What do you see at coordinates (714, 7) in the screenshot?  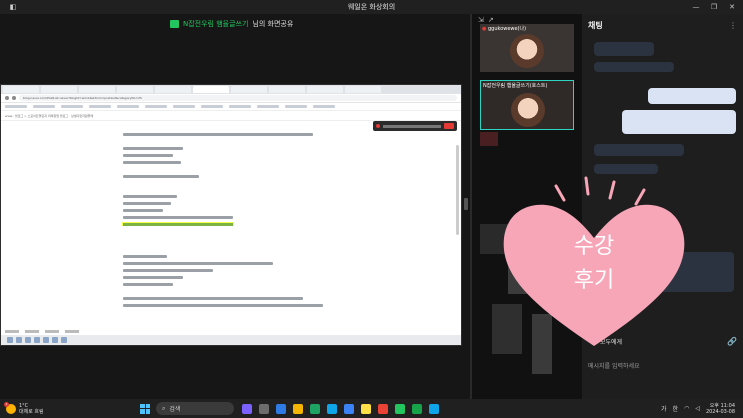 I see `maximize-button: ❐` at bounding box center [714, 7].